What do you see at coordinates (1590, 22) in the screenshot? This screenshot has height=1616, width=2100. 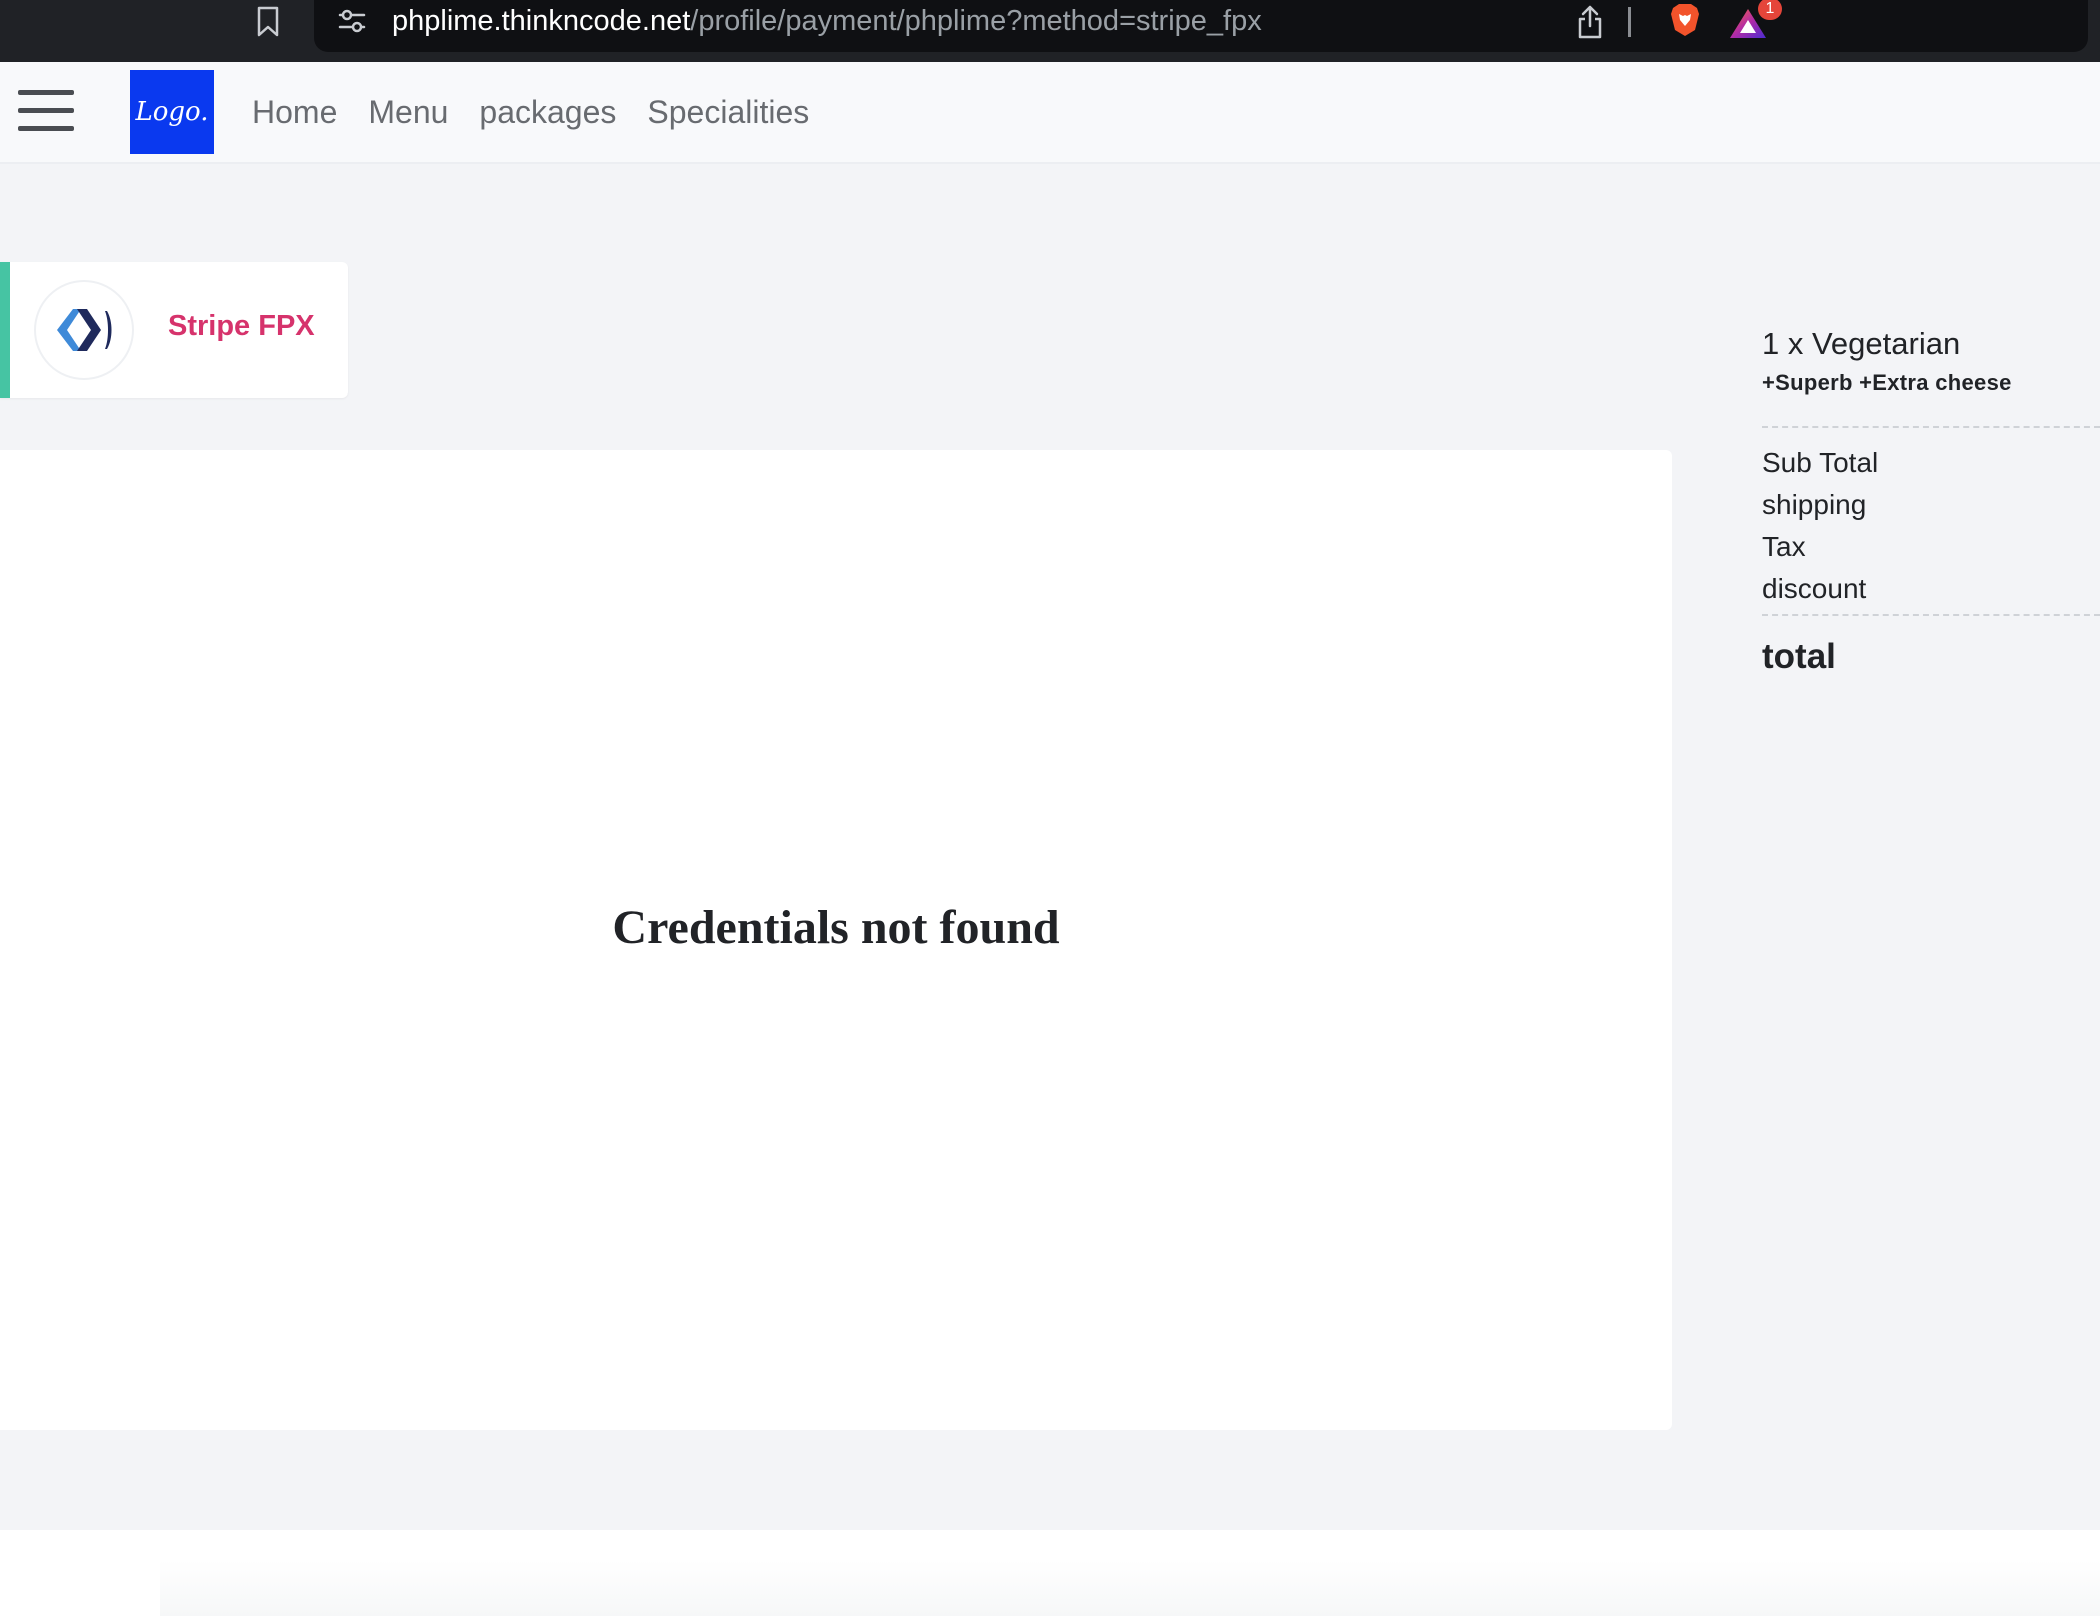 I see `share-icon` at bounding box center [1590, 22].